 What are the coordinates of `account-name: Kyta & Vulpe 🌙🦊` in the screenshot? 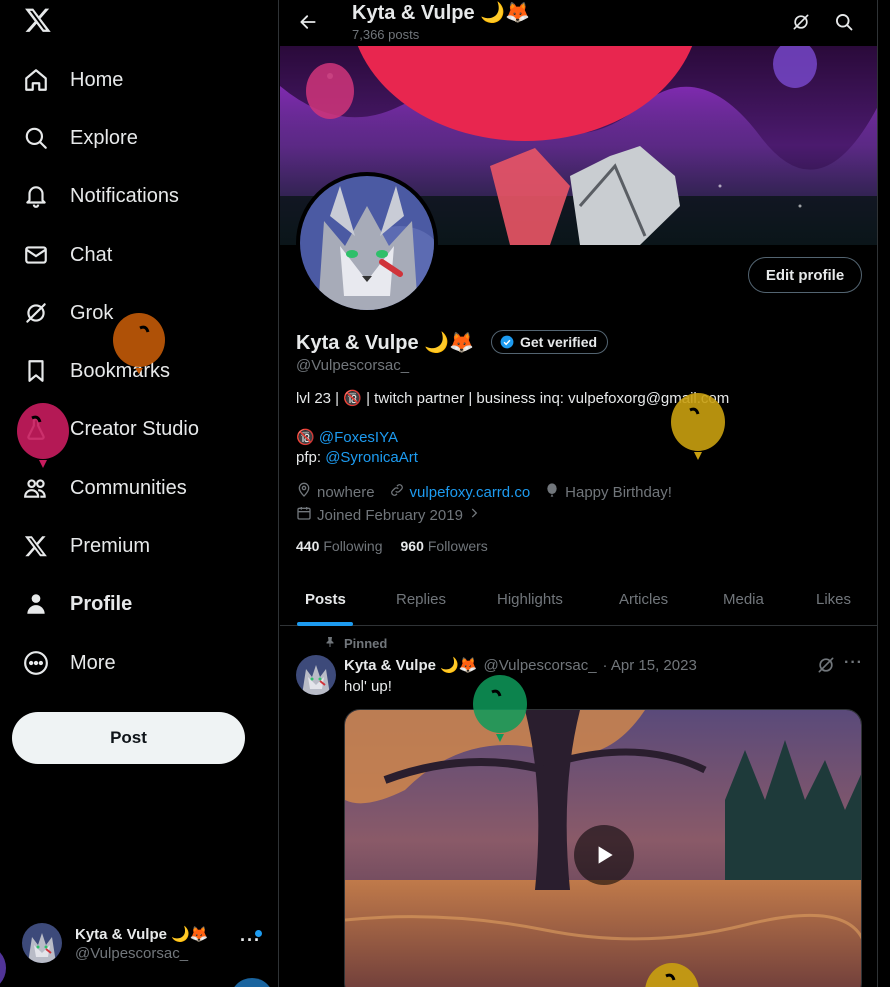 It's located at (142, 934).